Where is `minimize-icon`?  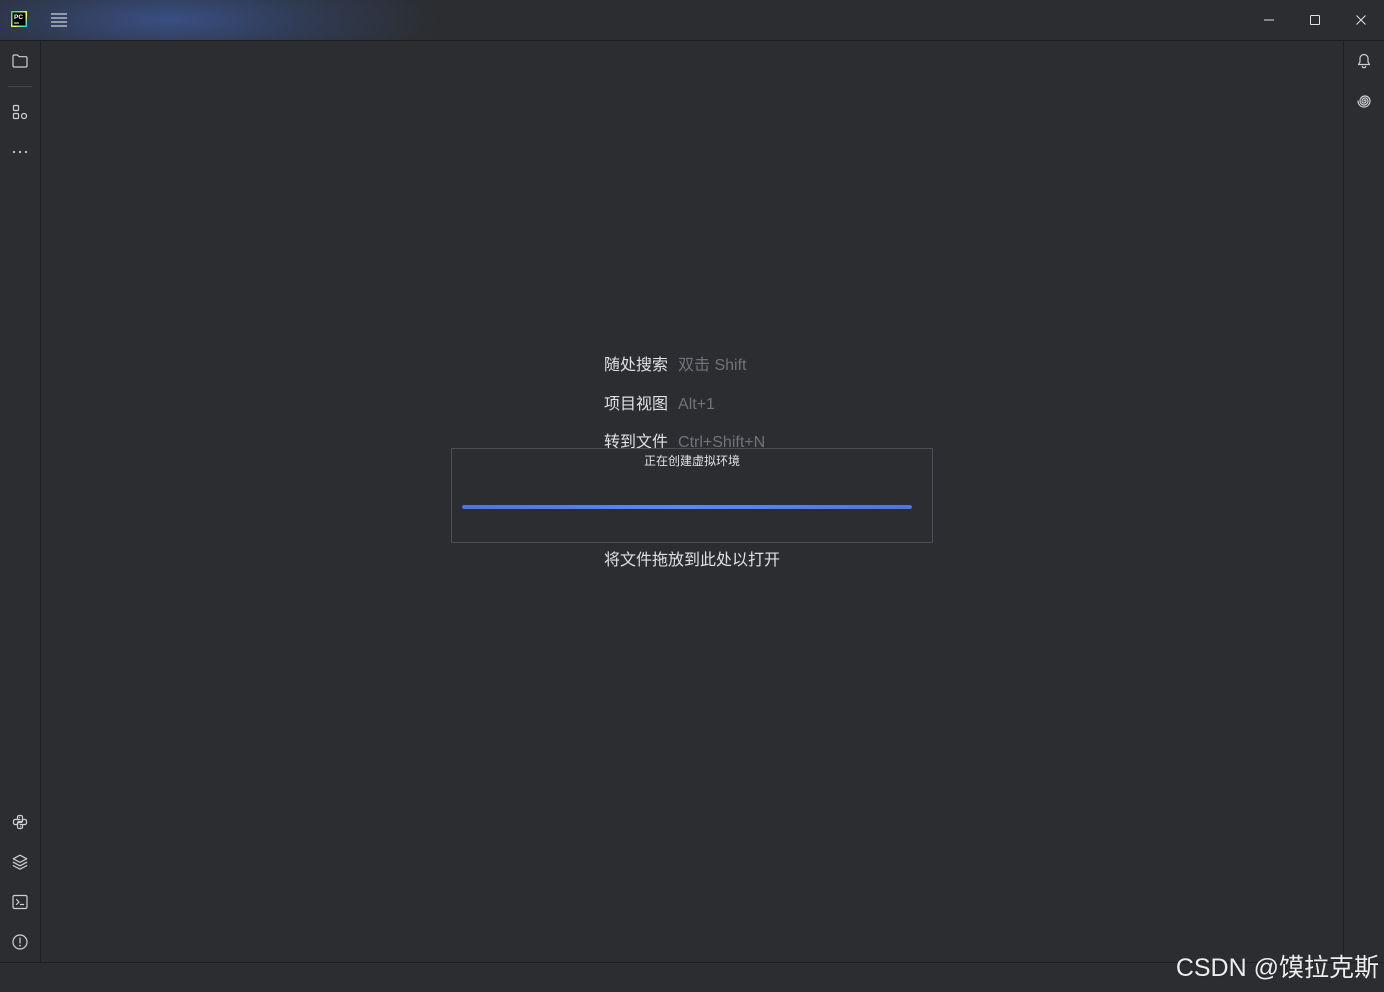
minimize-icon is located at coordinates (1269, 20).